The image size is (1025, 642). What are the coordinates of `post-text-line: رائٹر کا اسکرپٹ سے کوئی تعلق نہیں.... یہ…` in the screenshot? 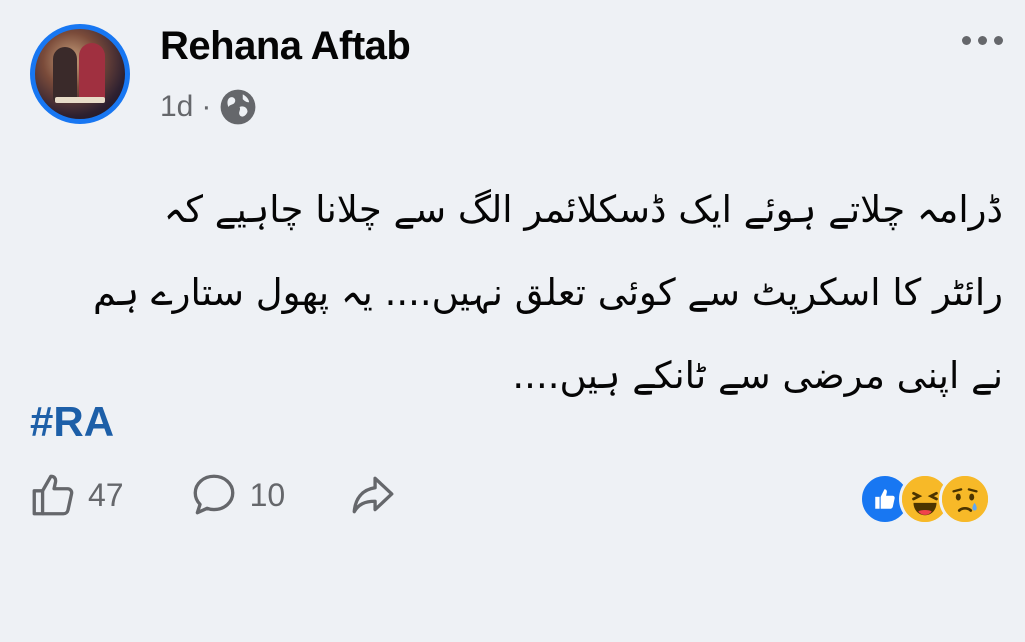 It's located at (547, 292).